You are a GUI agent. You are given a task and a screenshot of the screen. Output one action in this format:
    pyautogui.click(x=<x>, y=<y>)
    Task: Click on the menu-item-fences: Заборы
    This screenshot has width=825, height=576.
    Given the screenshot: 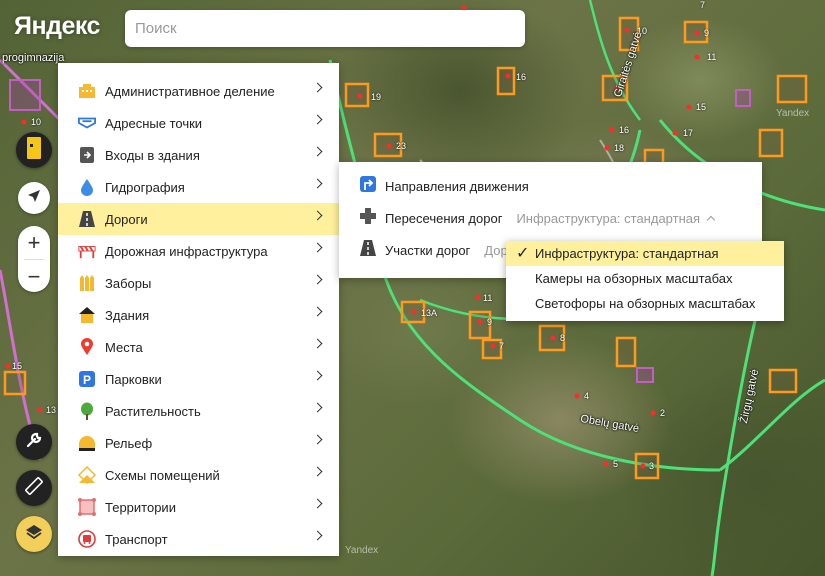 What is the action you would take?
    pyautogui.click(x=198, y=283)
    